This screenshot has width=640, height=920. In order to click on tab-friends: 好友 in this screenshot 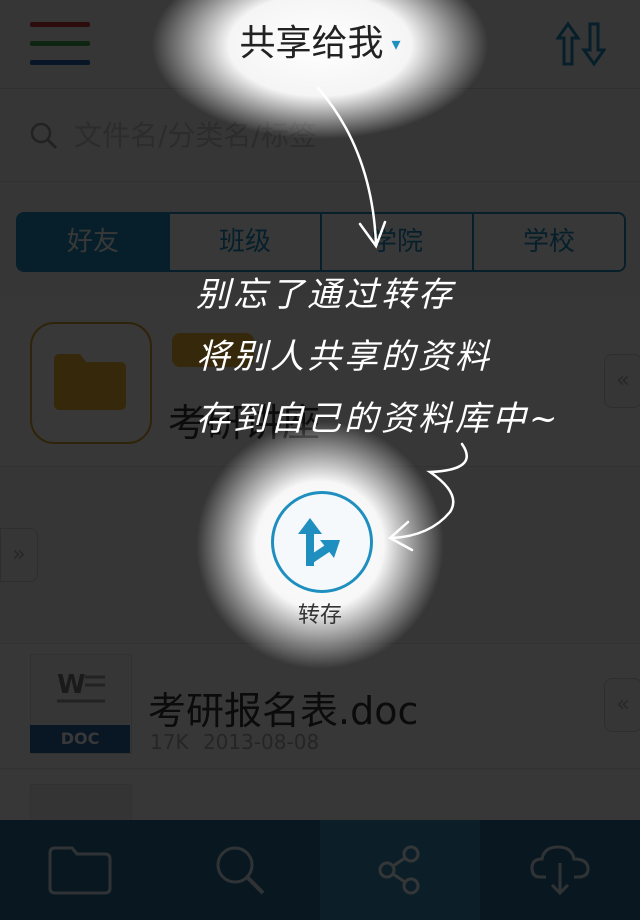, I will do `click(93, 242)`.